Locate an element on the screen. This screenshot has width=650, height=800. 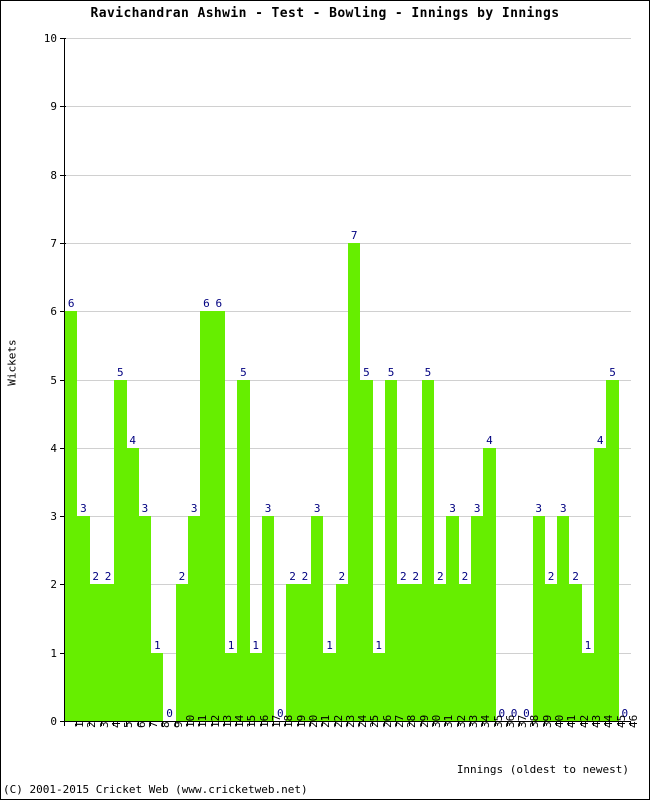
y-axis-title: Wickets is located at coordinates (12, 362).